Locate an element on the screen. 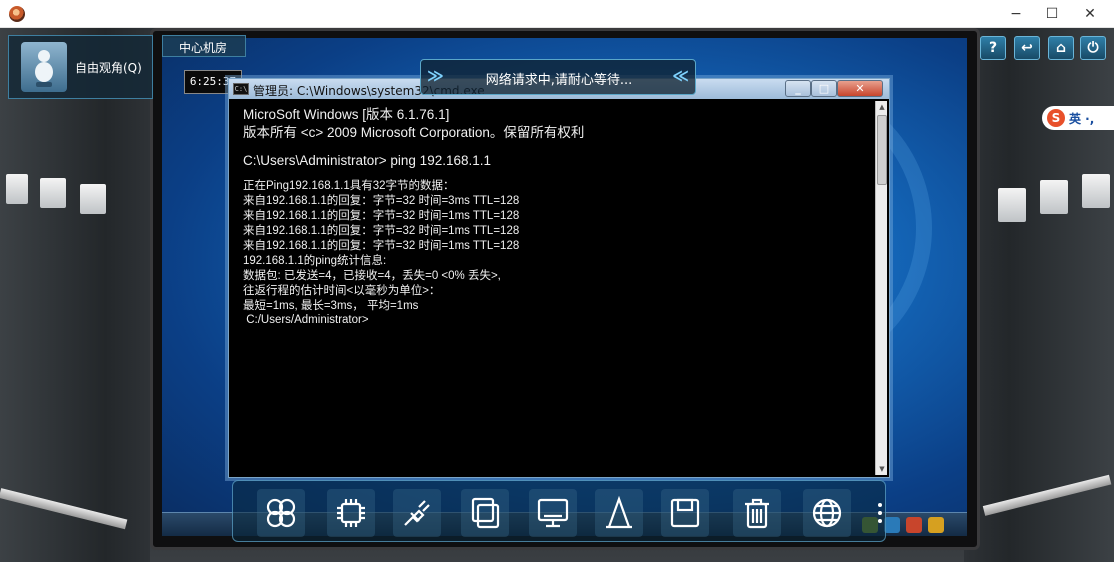 Image resolution: width=1114 pixels, height=562 pixels. free-view-label: 自由观角(Q) is located at coordinates (108, 68).